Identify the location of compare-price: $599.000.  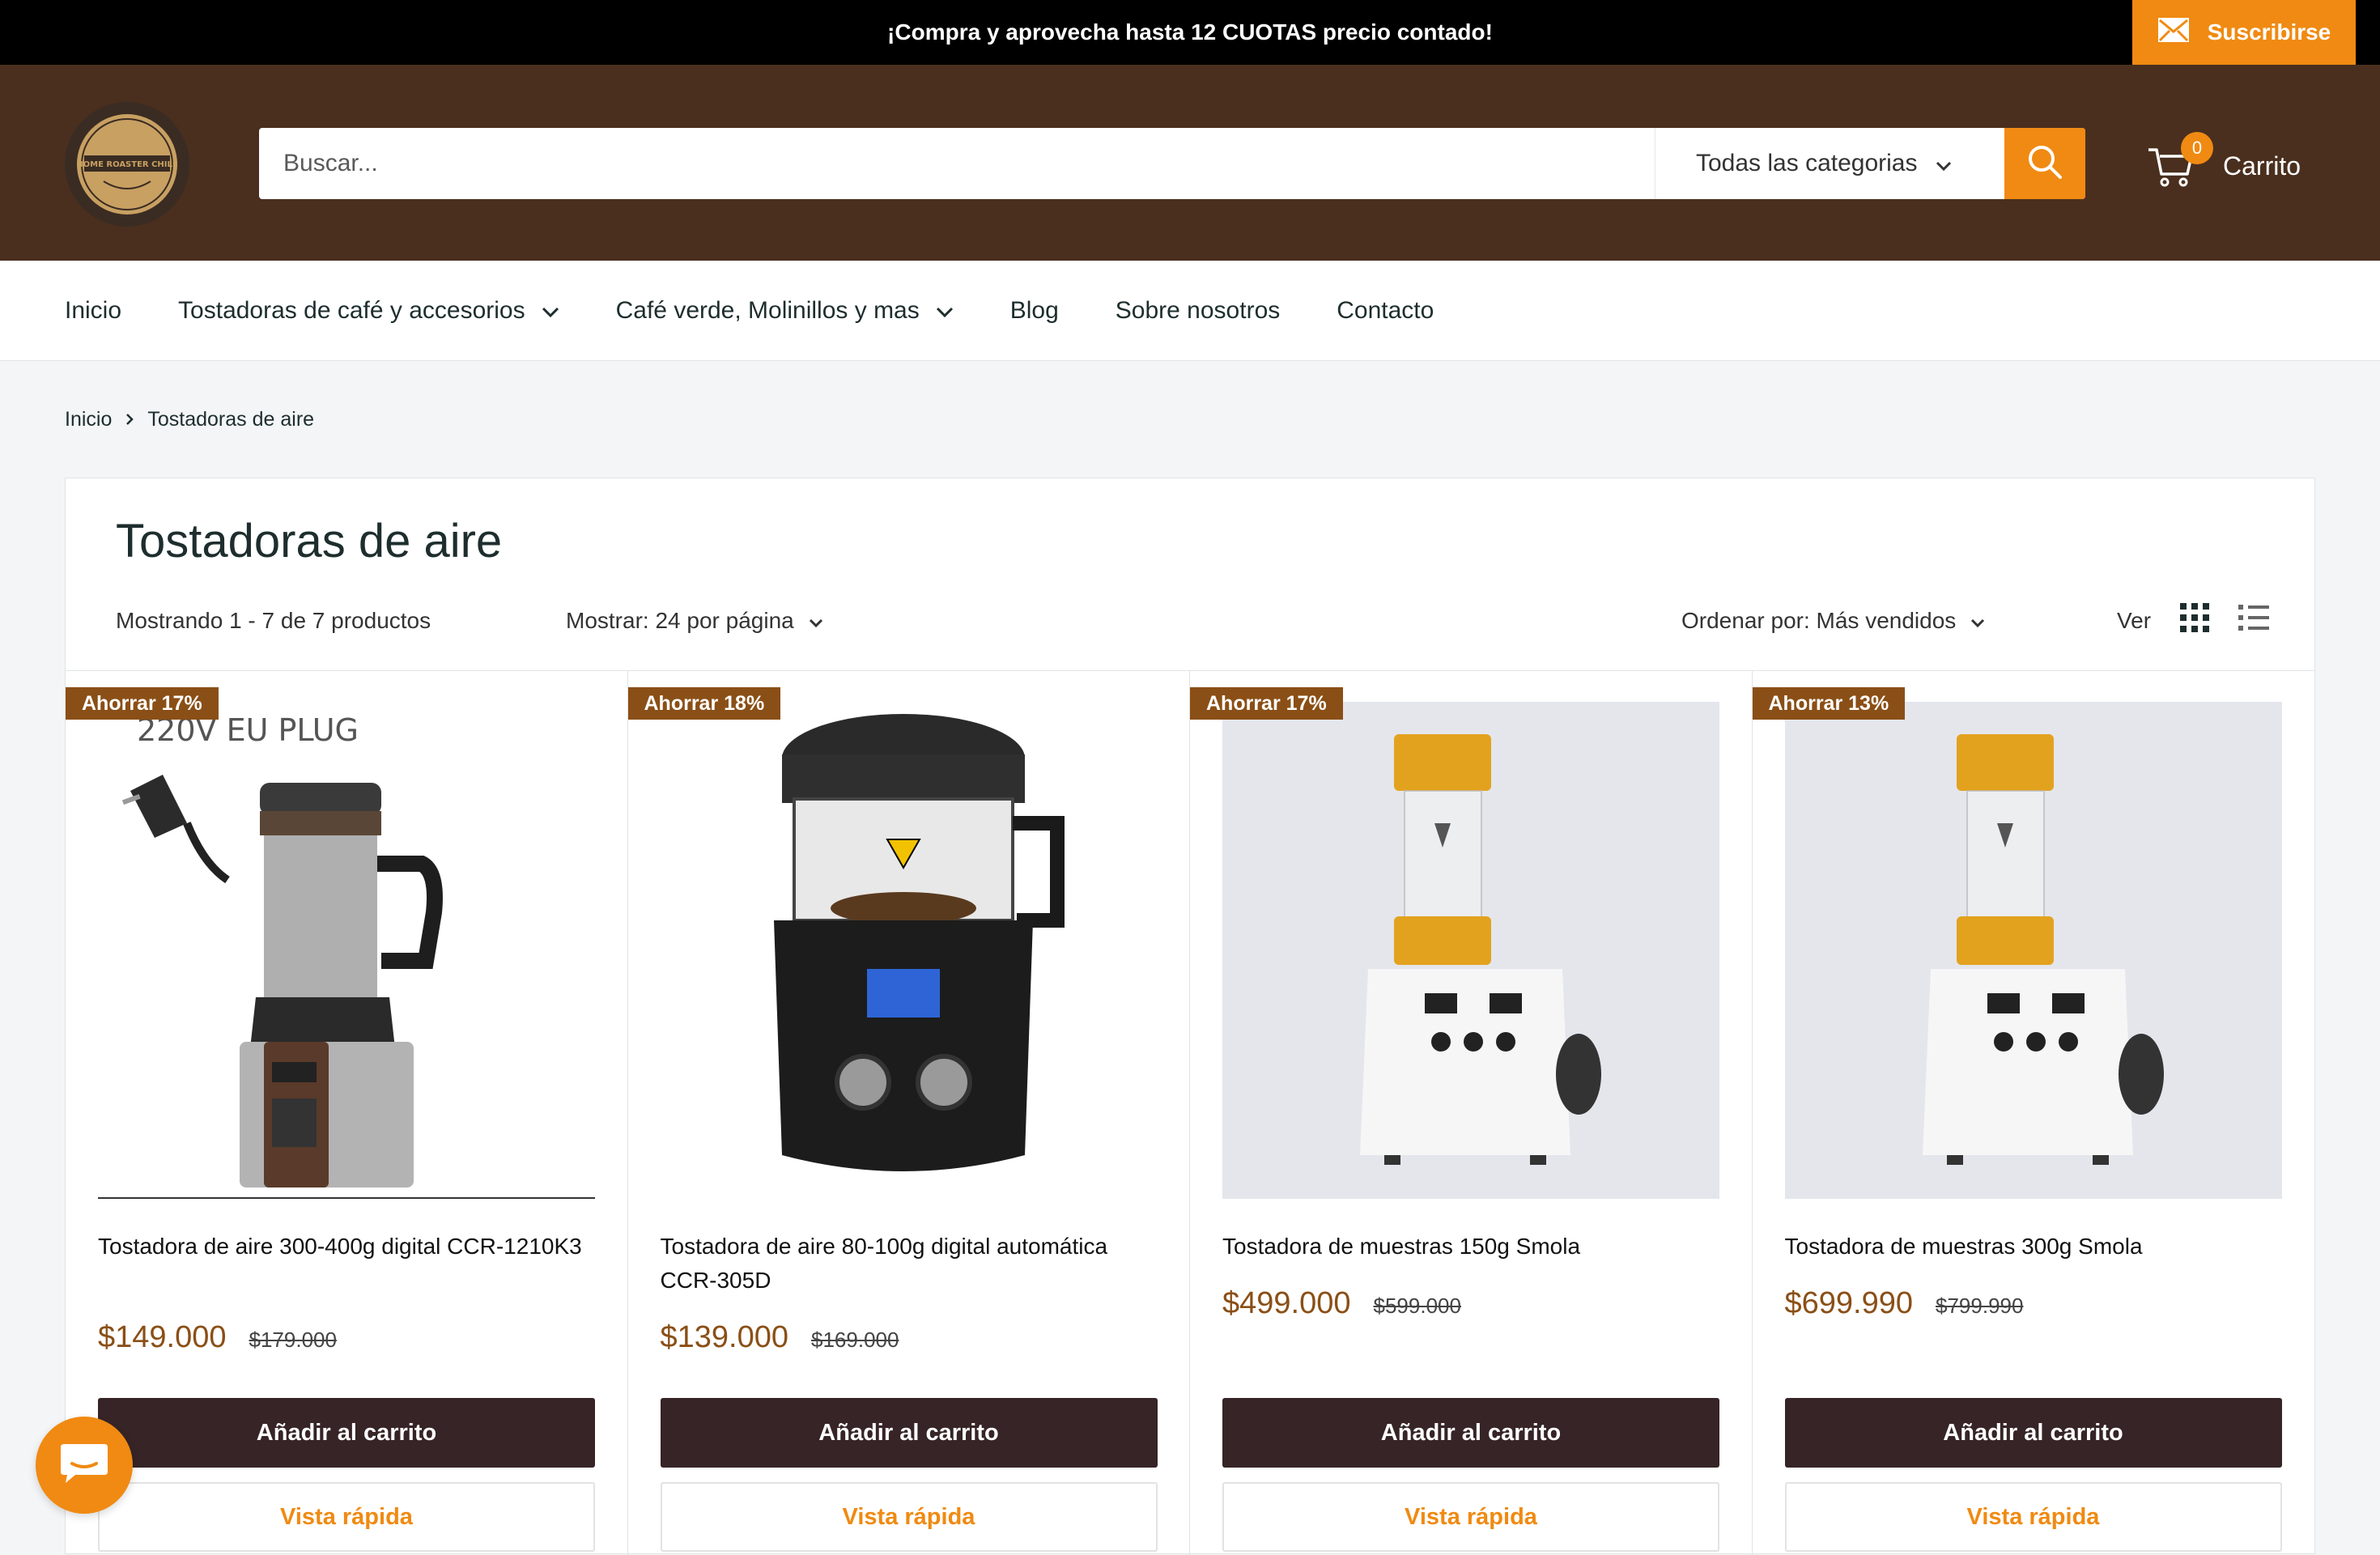
(1417, 1306).